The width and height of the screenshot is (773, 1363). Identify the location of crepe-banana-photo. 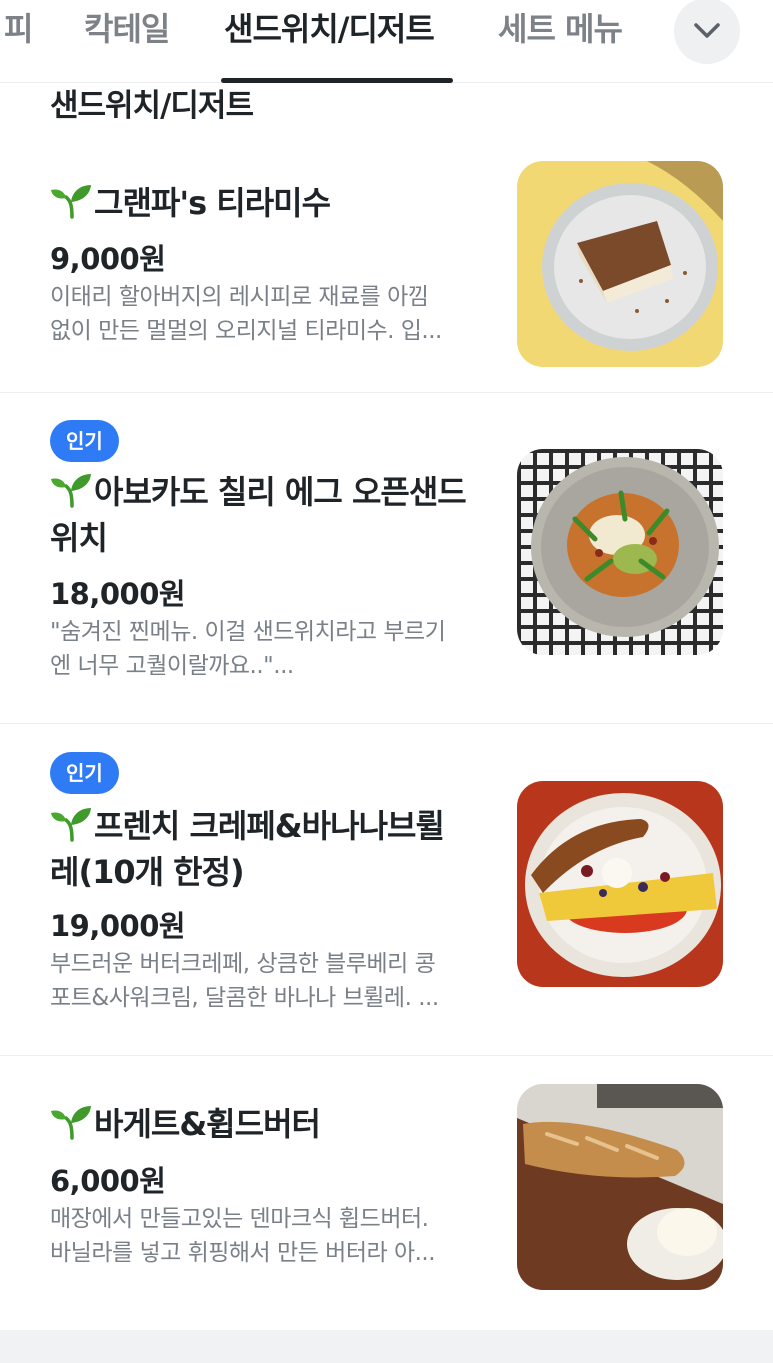
(620, 884).